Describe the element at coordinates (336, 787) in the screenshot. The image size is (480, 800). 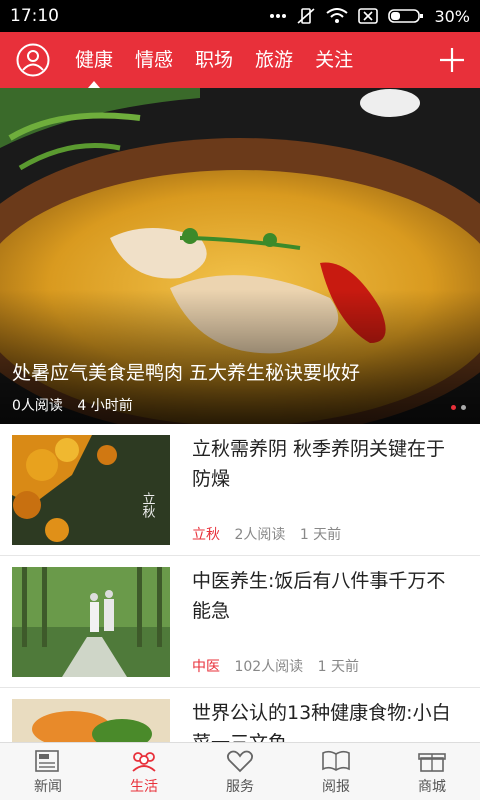
I see `nav-label: 阅报` at that location.